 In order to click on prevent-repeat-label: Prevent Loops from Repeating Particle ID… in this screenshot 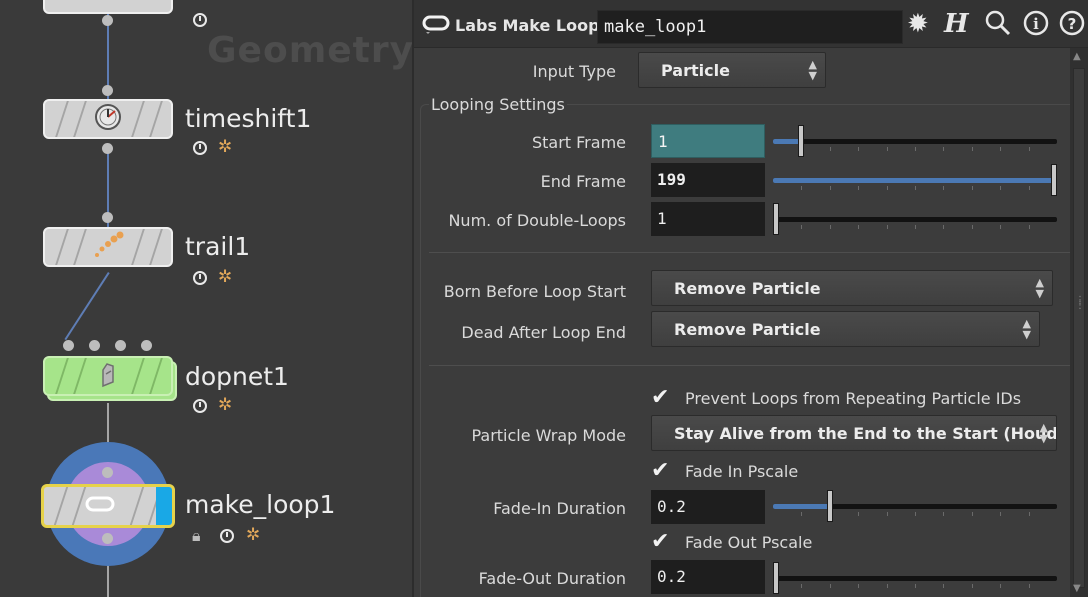, I will do `click(853, 398)`.